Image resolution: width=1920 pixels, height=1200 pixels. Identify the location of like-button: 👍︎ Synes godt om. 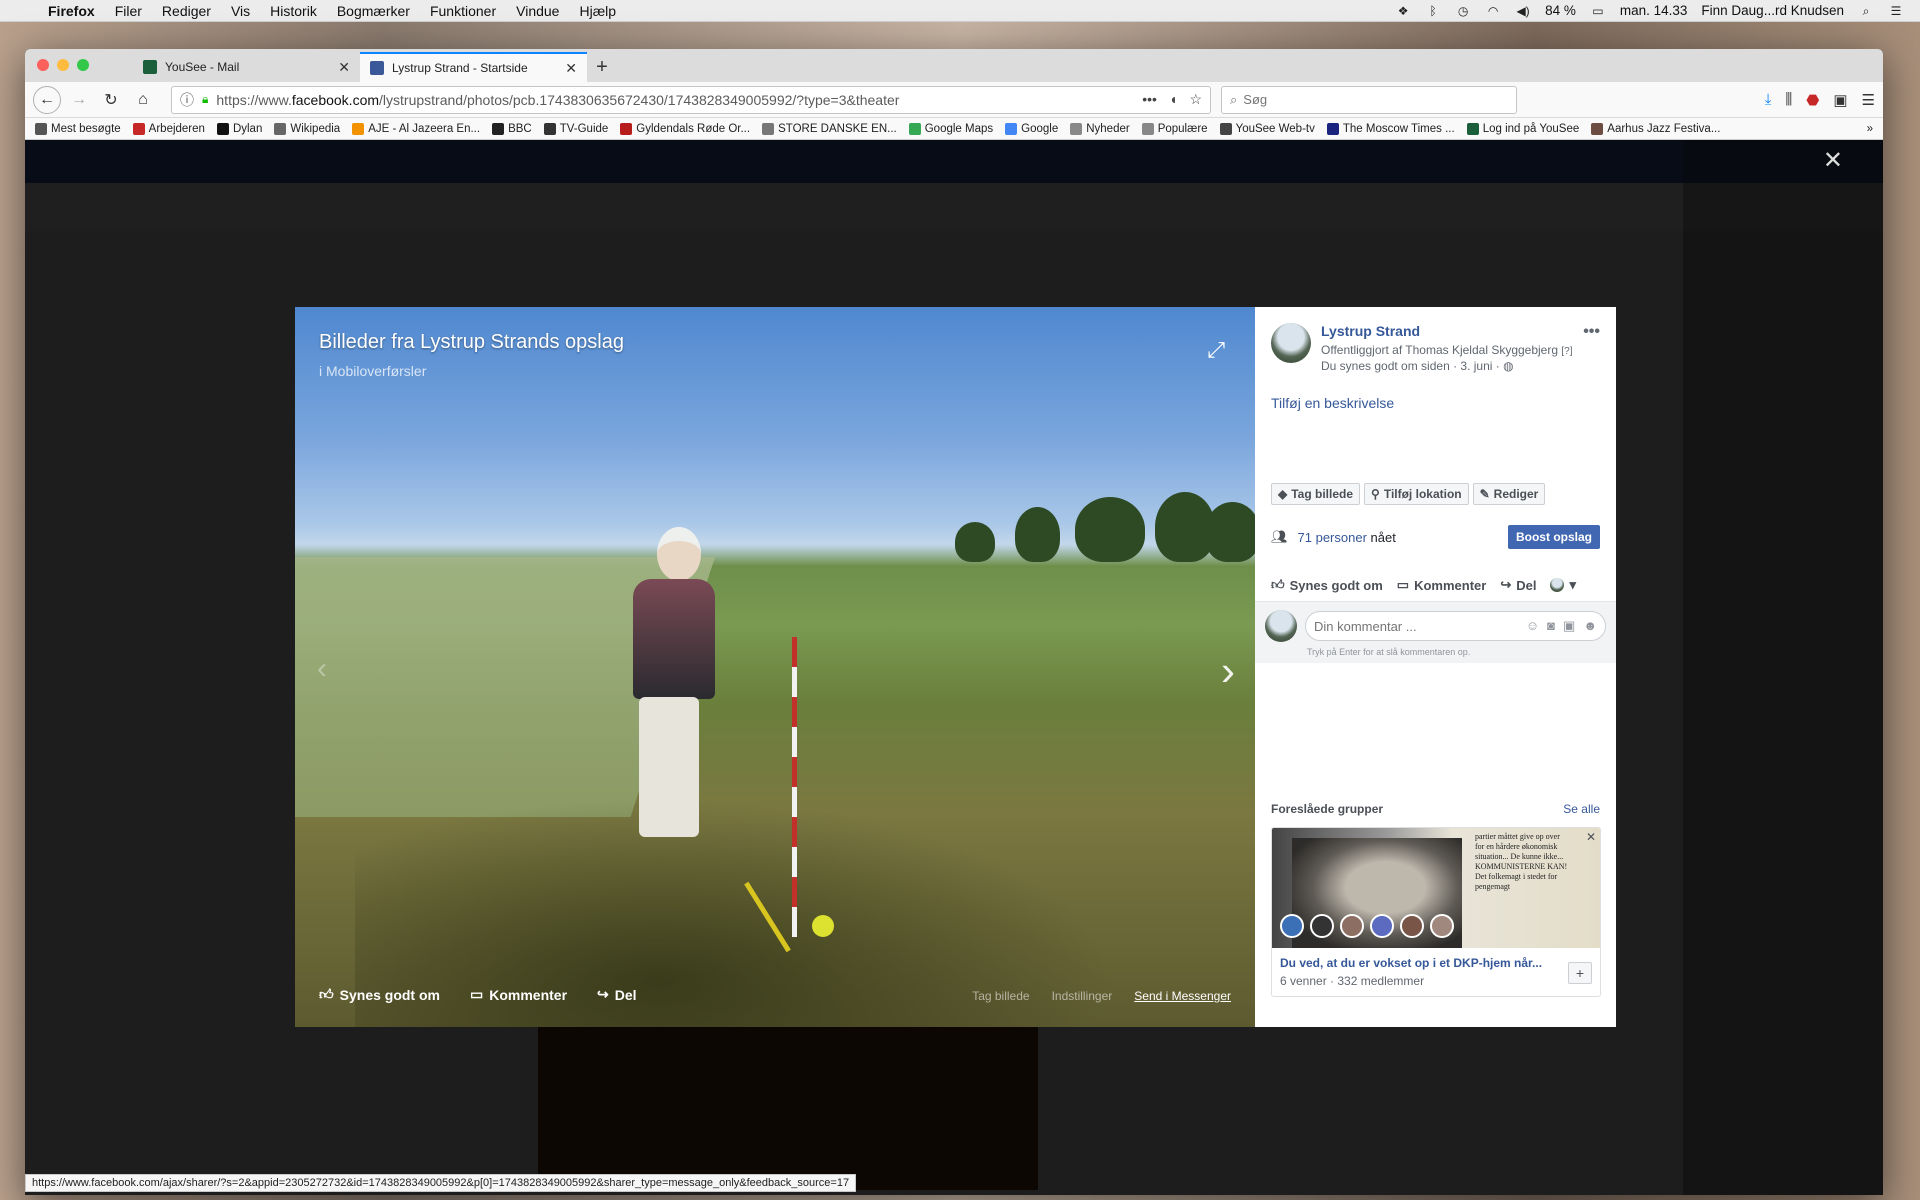
(1327, 585).